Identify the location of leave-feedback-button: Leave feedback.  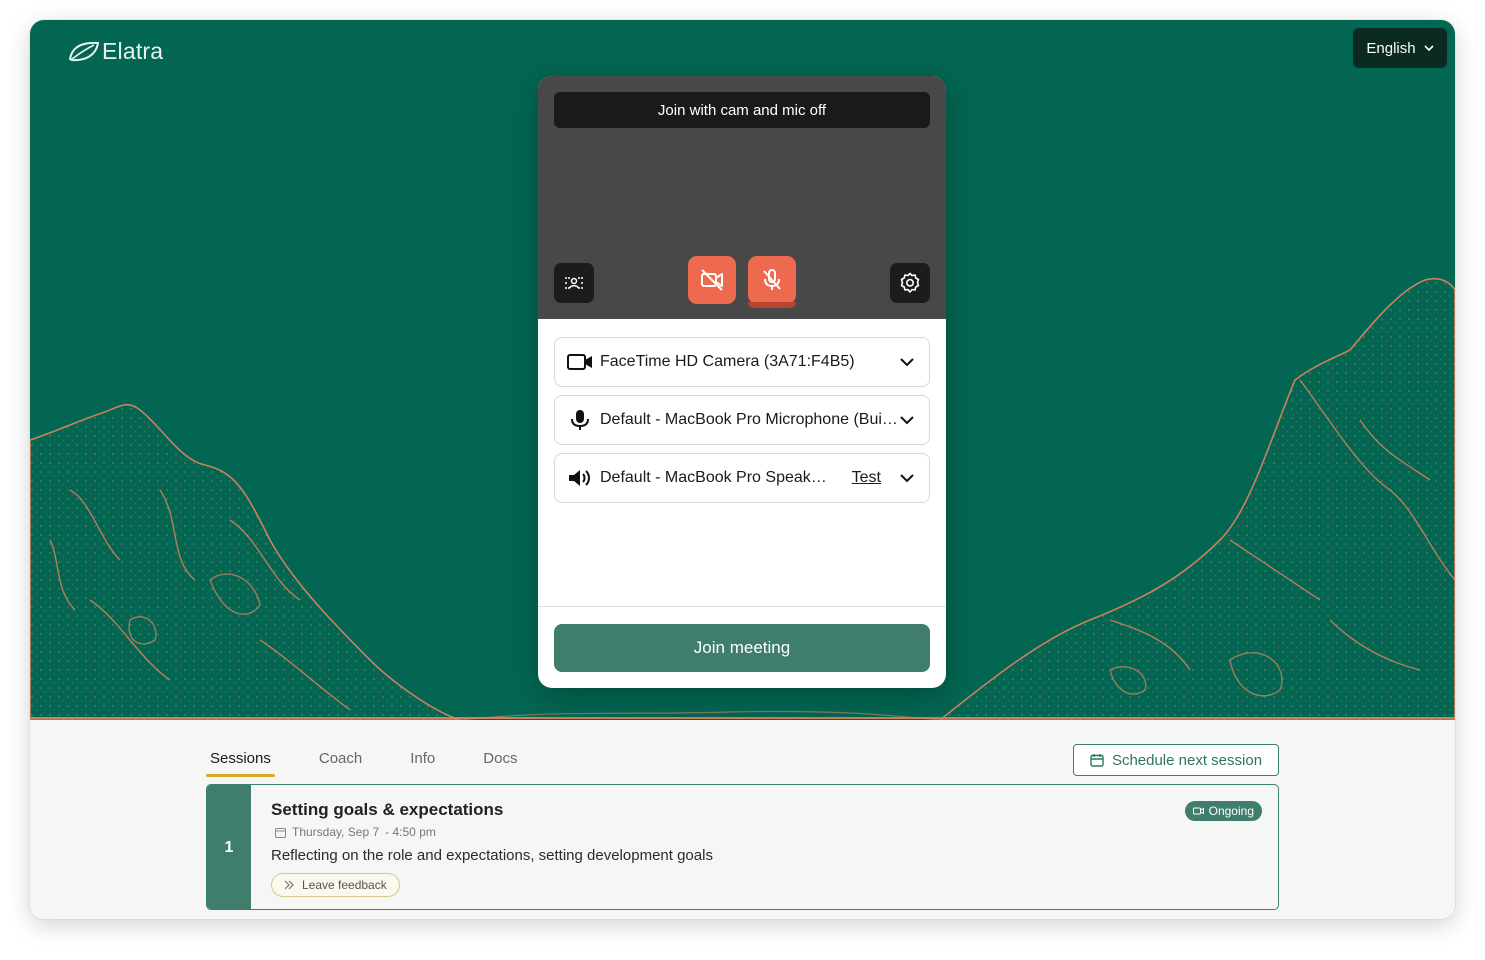
(335, 885).